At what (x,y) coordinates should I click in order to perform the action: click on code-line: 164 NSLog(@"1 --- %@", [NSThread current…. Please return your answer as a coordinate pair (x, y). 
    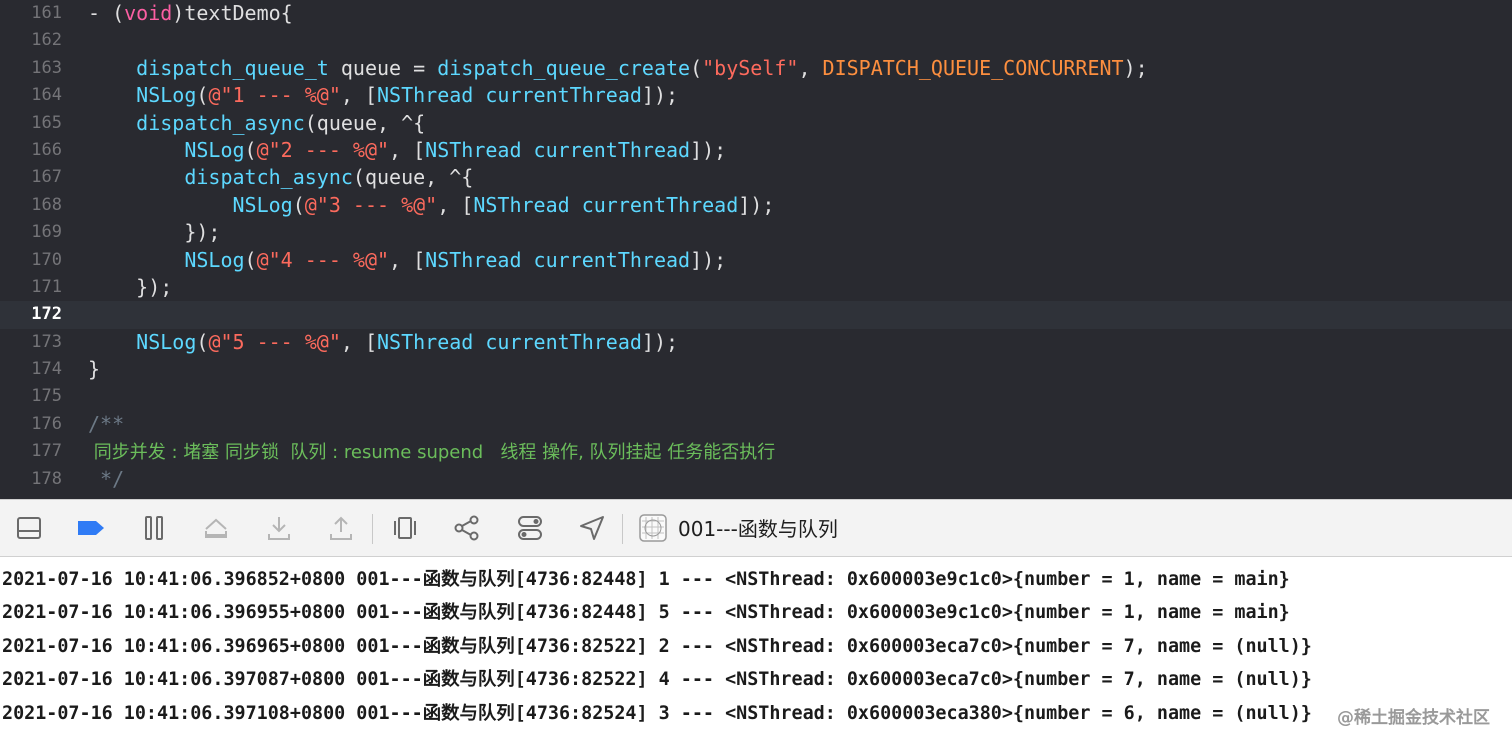
    Looking at the image, I should click on (756, 95).